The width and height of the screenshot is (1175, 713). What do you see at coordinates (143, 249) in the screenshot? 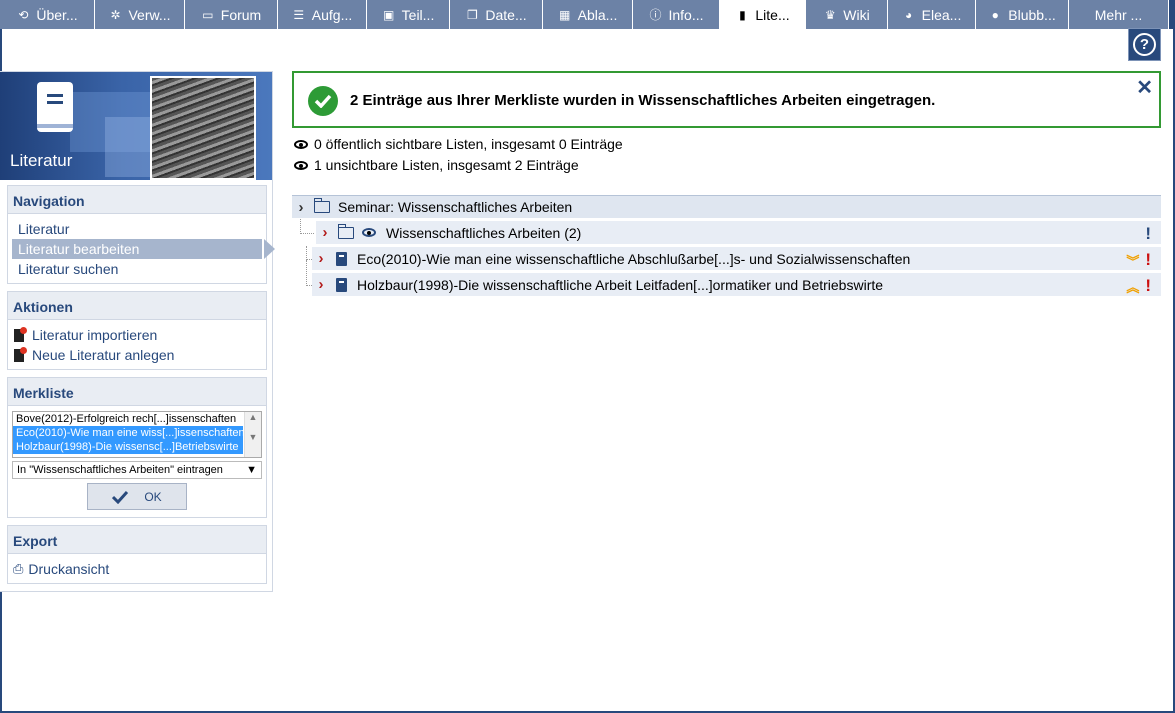
I see `nav-item-literatur-bearbeiten: Literatur bearbeiten` at bounding box center [143, 249].